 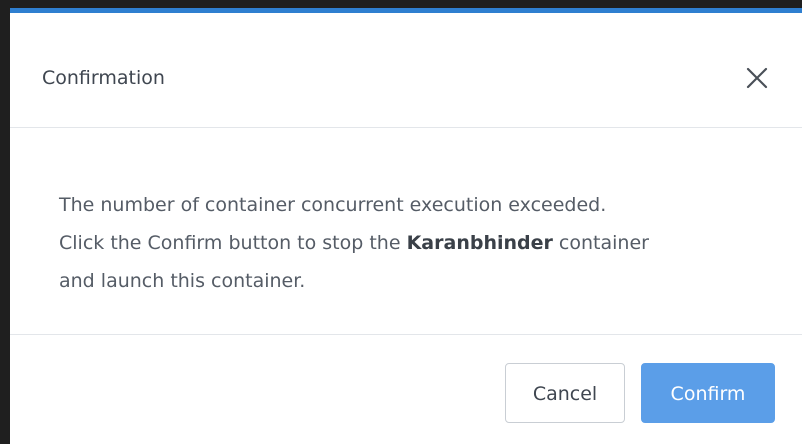 What do you see at coordinates (182, 281) in the screenshot?
I see `message-line-3: and launch this container.` at bounding box center [182, 281].